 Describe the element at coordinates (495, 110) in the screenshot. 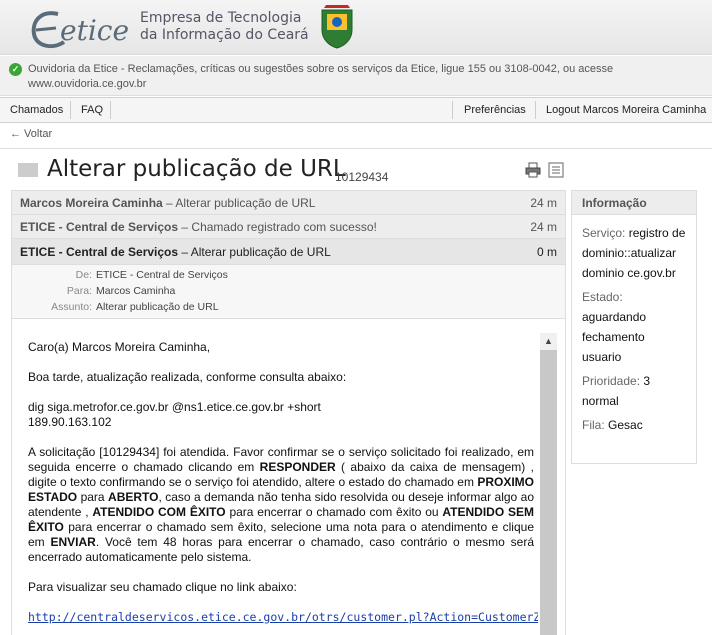

I see `nav-preferencias: Preferências` at that location.